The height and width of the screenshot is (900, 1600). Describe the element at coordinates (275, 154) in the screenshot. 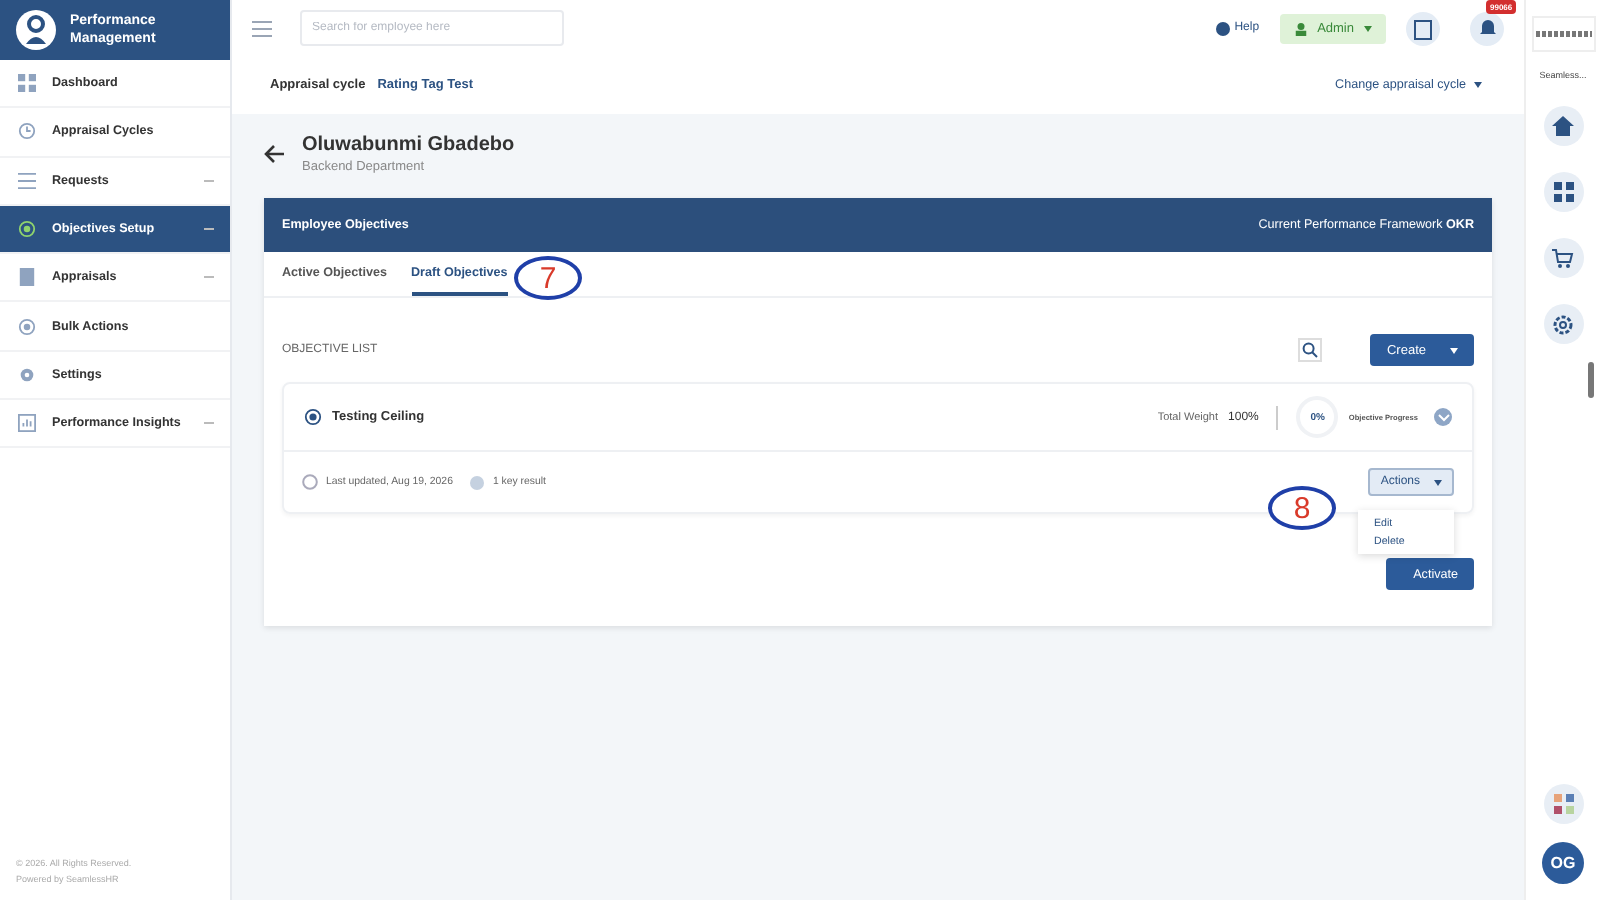

I see `back-icon` at that location.